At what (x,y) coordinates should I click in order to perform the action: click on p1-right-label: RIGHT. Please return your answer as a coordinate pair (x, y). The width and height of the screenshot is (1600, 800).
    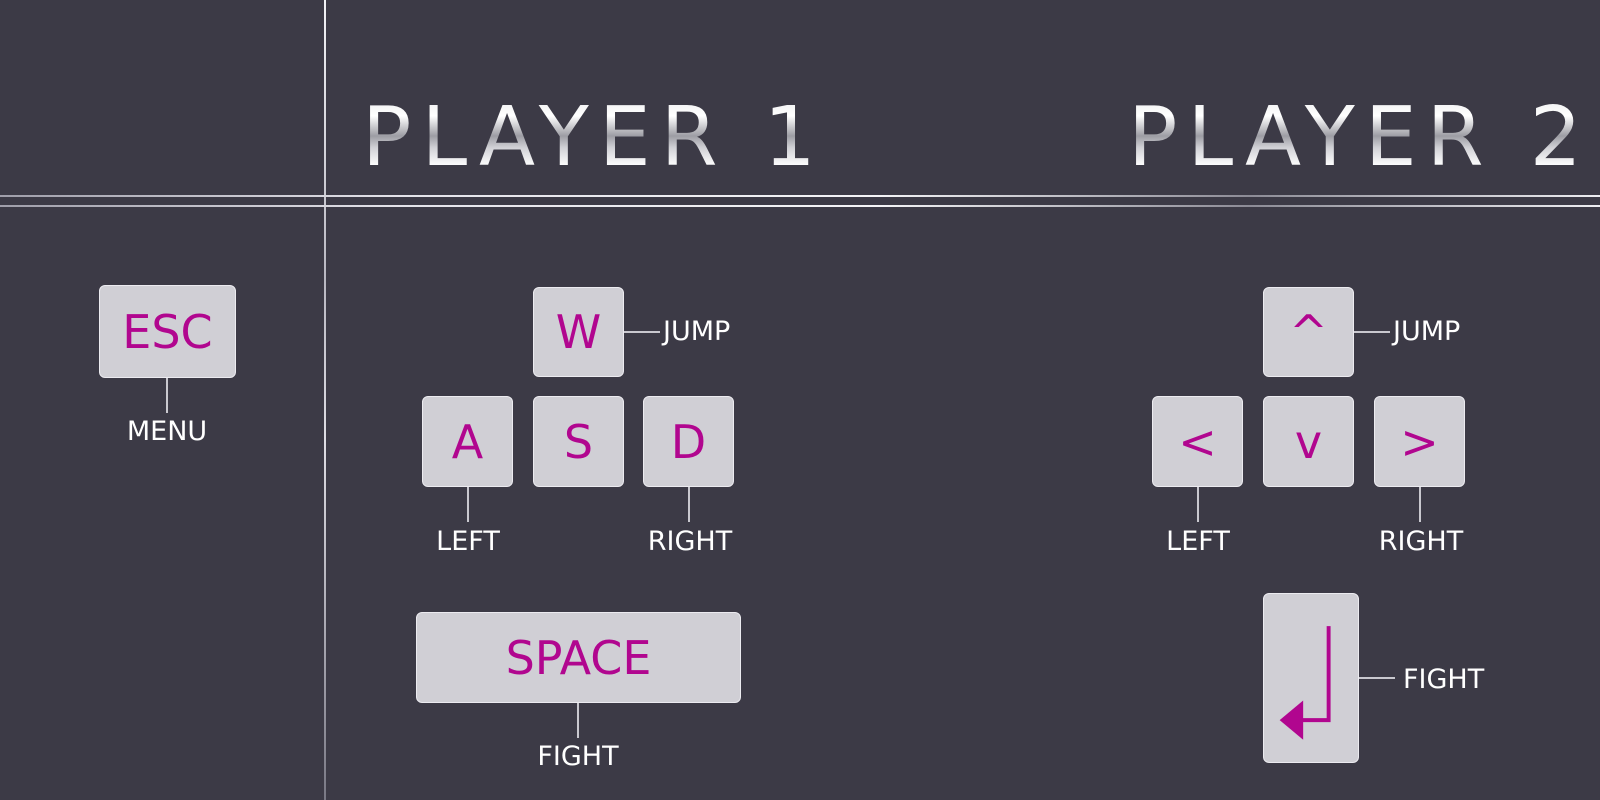
    Looking at the image, I should click on (690, 541).